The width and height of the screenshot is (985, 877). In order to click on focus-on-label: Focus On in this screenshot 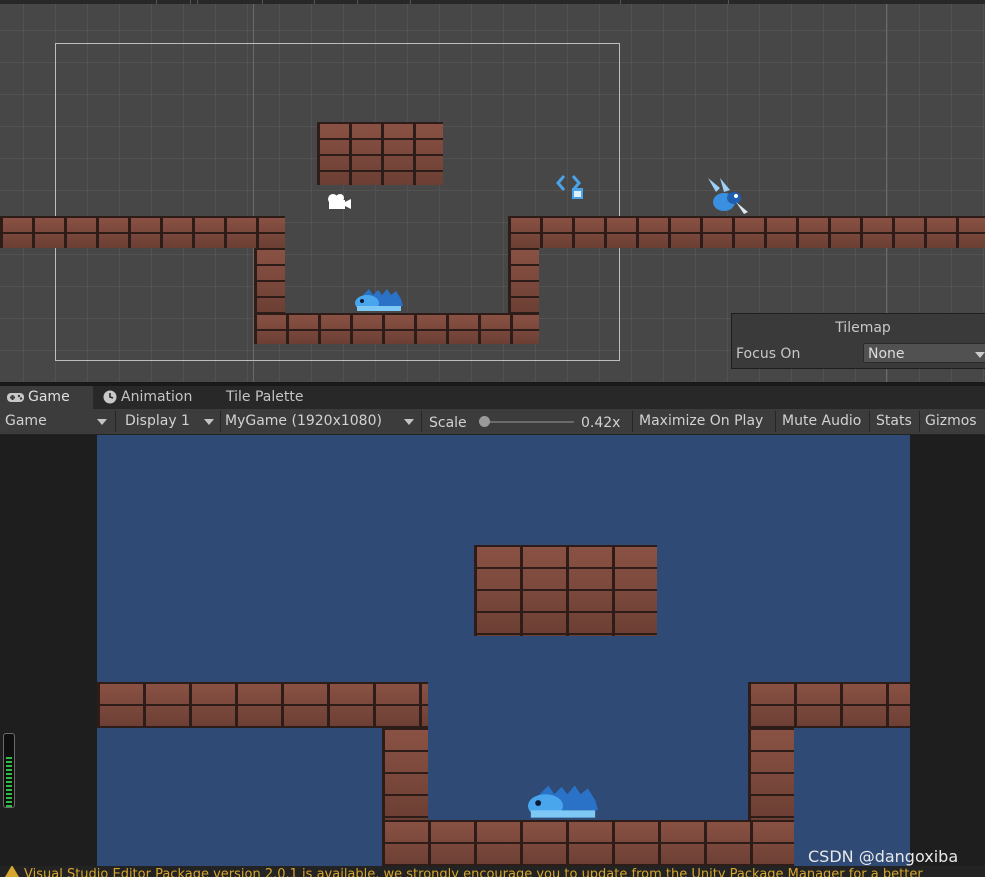, I will do `click(768, 354)`.